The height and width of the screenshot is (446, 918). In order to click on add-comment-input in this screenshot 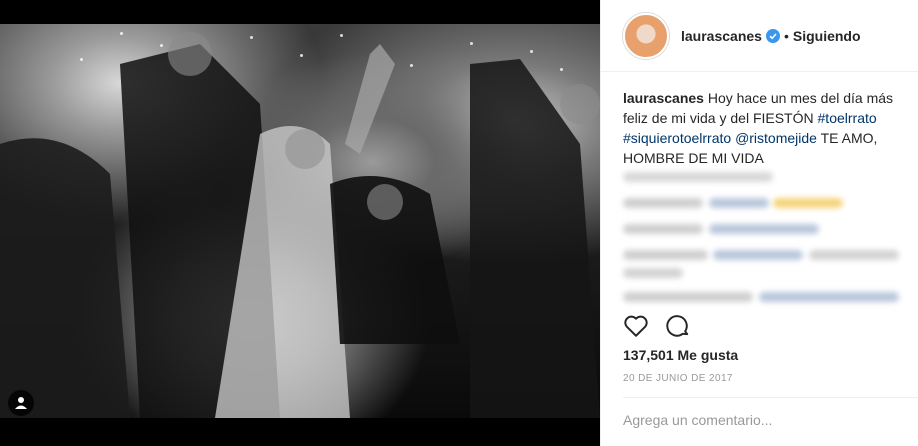, I will do `click(763, 420)`.